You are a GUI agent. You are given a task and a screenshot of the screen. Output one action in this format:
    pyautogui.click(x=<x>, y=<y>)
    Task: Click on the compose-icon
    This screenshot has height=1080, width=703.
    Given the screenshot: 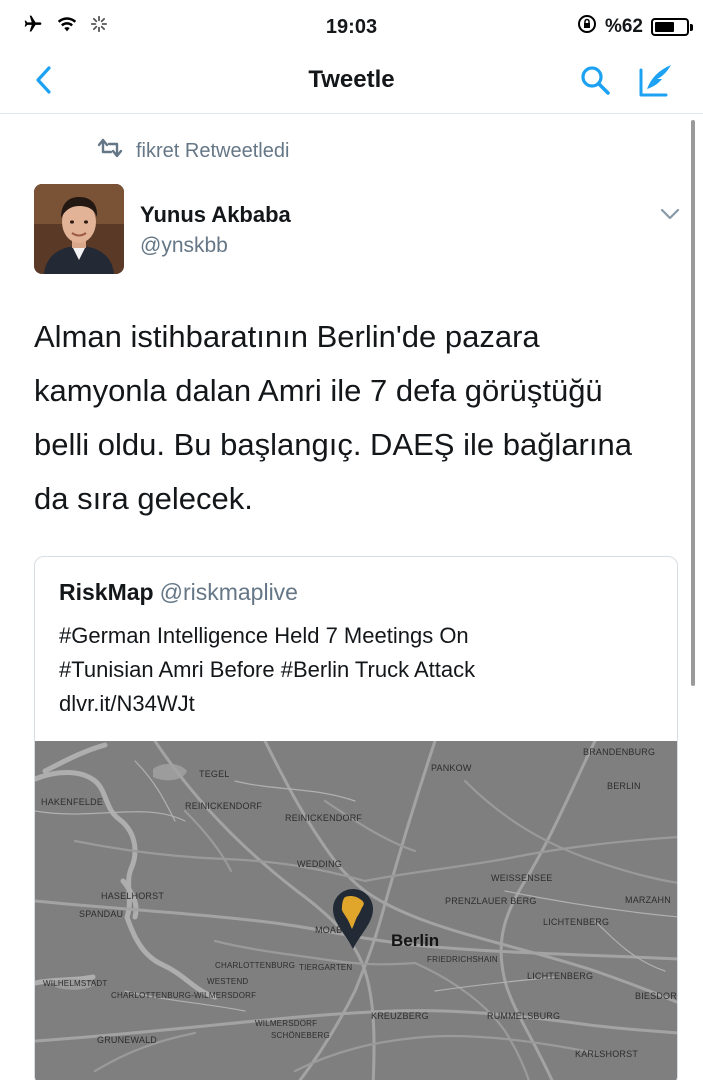 What is the action you would take?
    pyautogui.click(x=656, y=82)
    